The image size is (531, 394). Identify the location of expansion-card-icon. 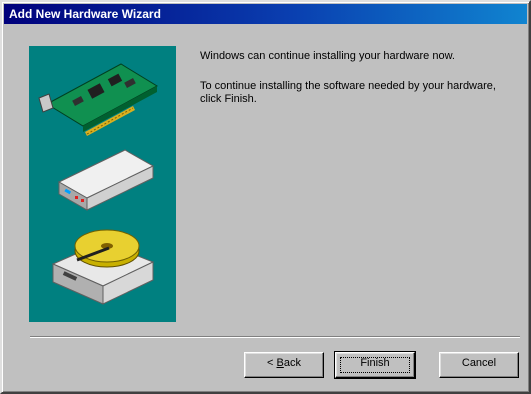
(98, 99).